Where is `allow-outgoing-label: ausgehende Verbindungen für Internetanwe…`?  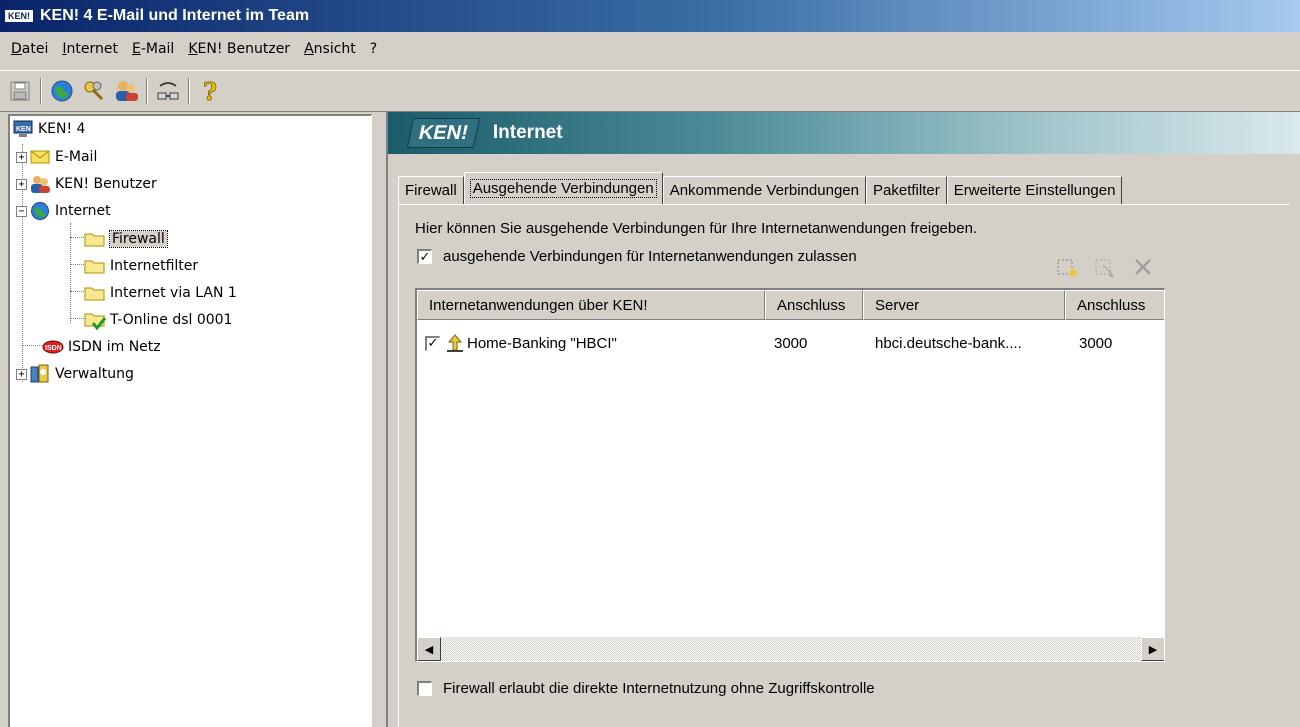
allow-outgoing-label: ausgehende Verbindungen für Internetanwe… is located at coordinates (650, 256).